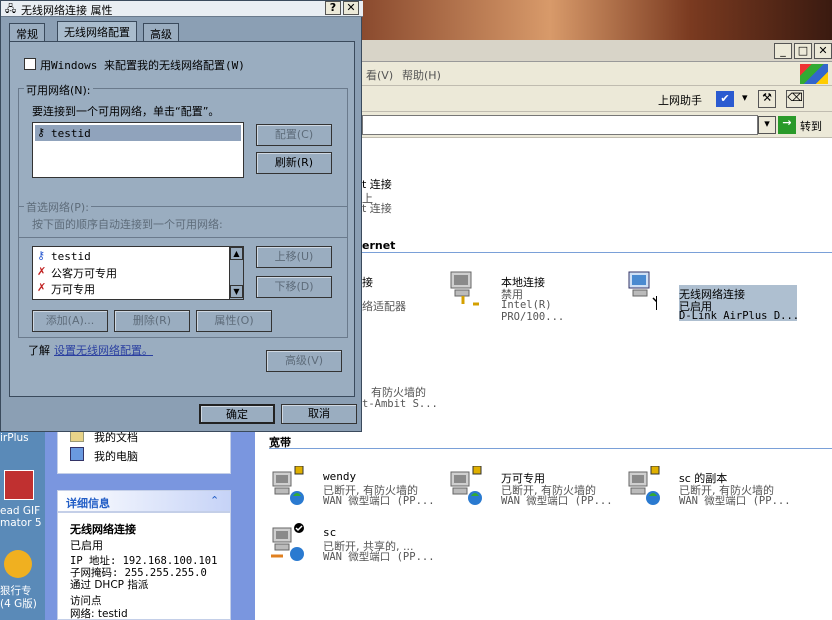 The height and width of the screenshot is (620, 832). I want to click on scroll-down-icon: ▼, so click(236, 291).